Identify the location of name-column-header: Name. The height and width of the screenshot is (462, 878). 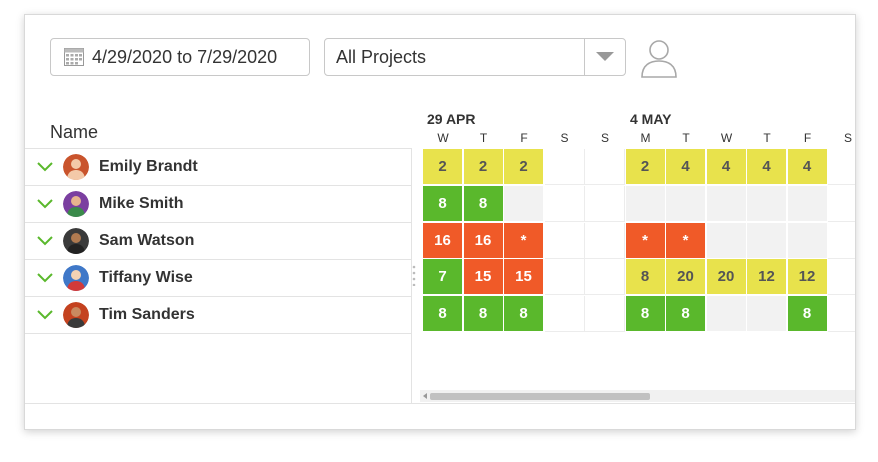
(74, 132).